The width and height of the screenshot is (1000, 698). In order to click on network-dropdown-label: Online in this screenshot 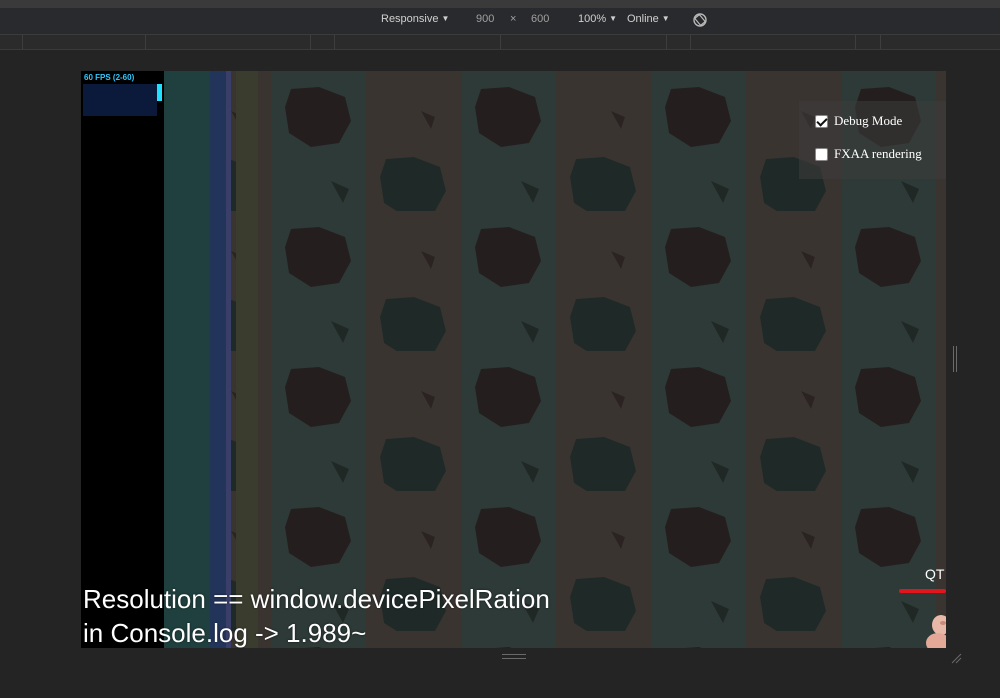, I will do `click(643, 19)`.